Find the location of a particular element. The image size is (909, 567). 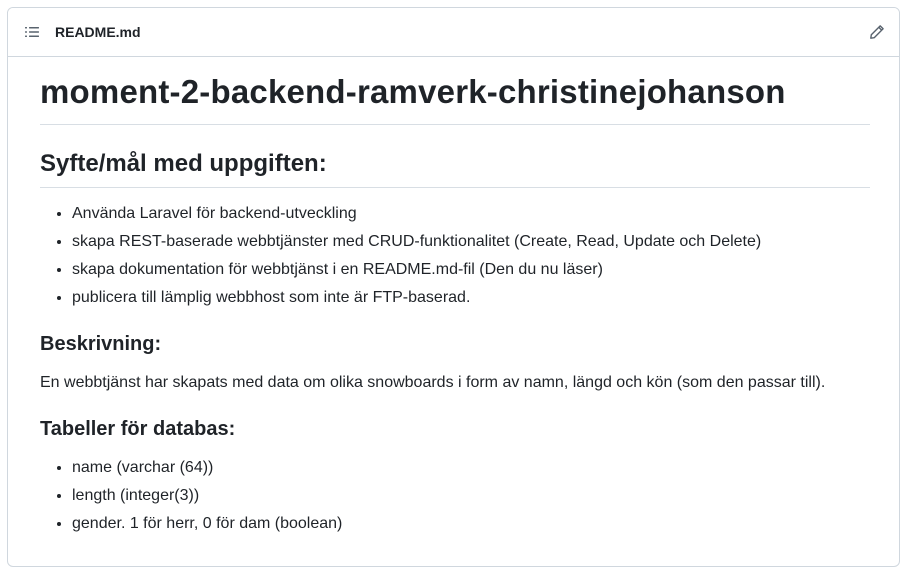

file-name: README.md is located at coordinates (98, 32).